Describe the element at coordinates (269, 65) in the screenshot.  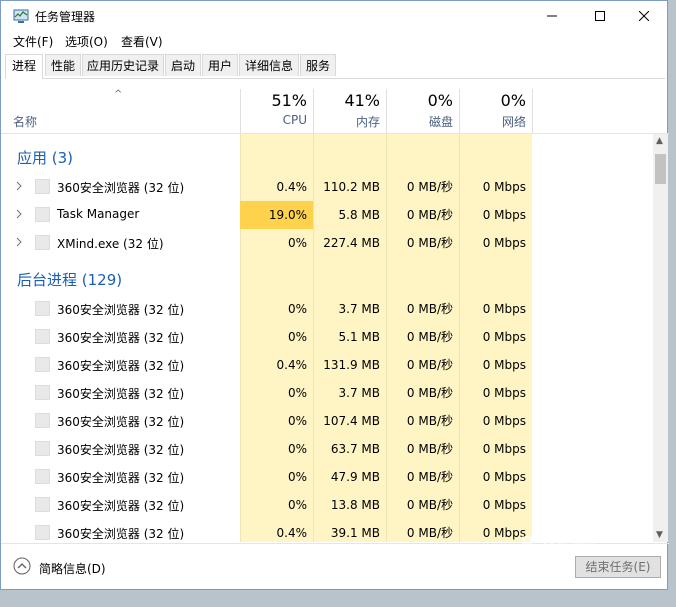
I see `tab-details: 详细信息` at that location.